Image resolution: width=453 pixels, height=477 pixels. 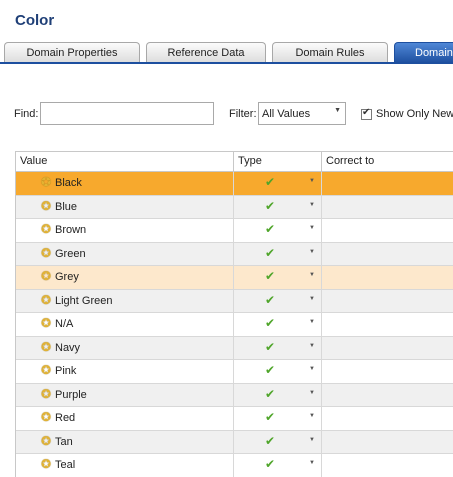 I want to click on column-header-correct-to: Correct to, so click(x=387, y=161).